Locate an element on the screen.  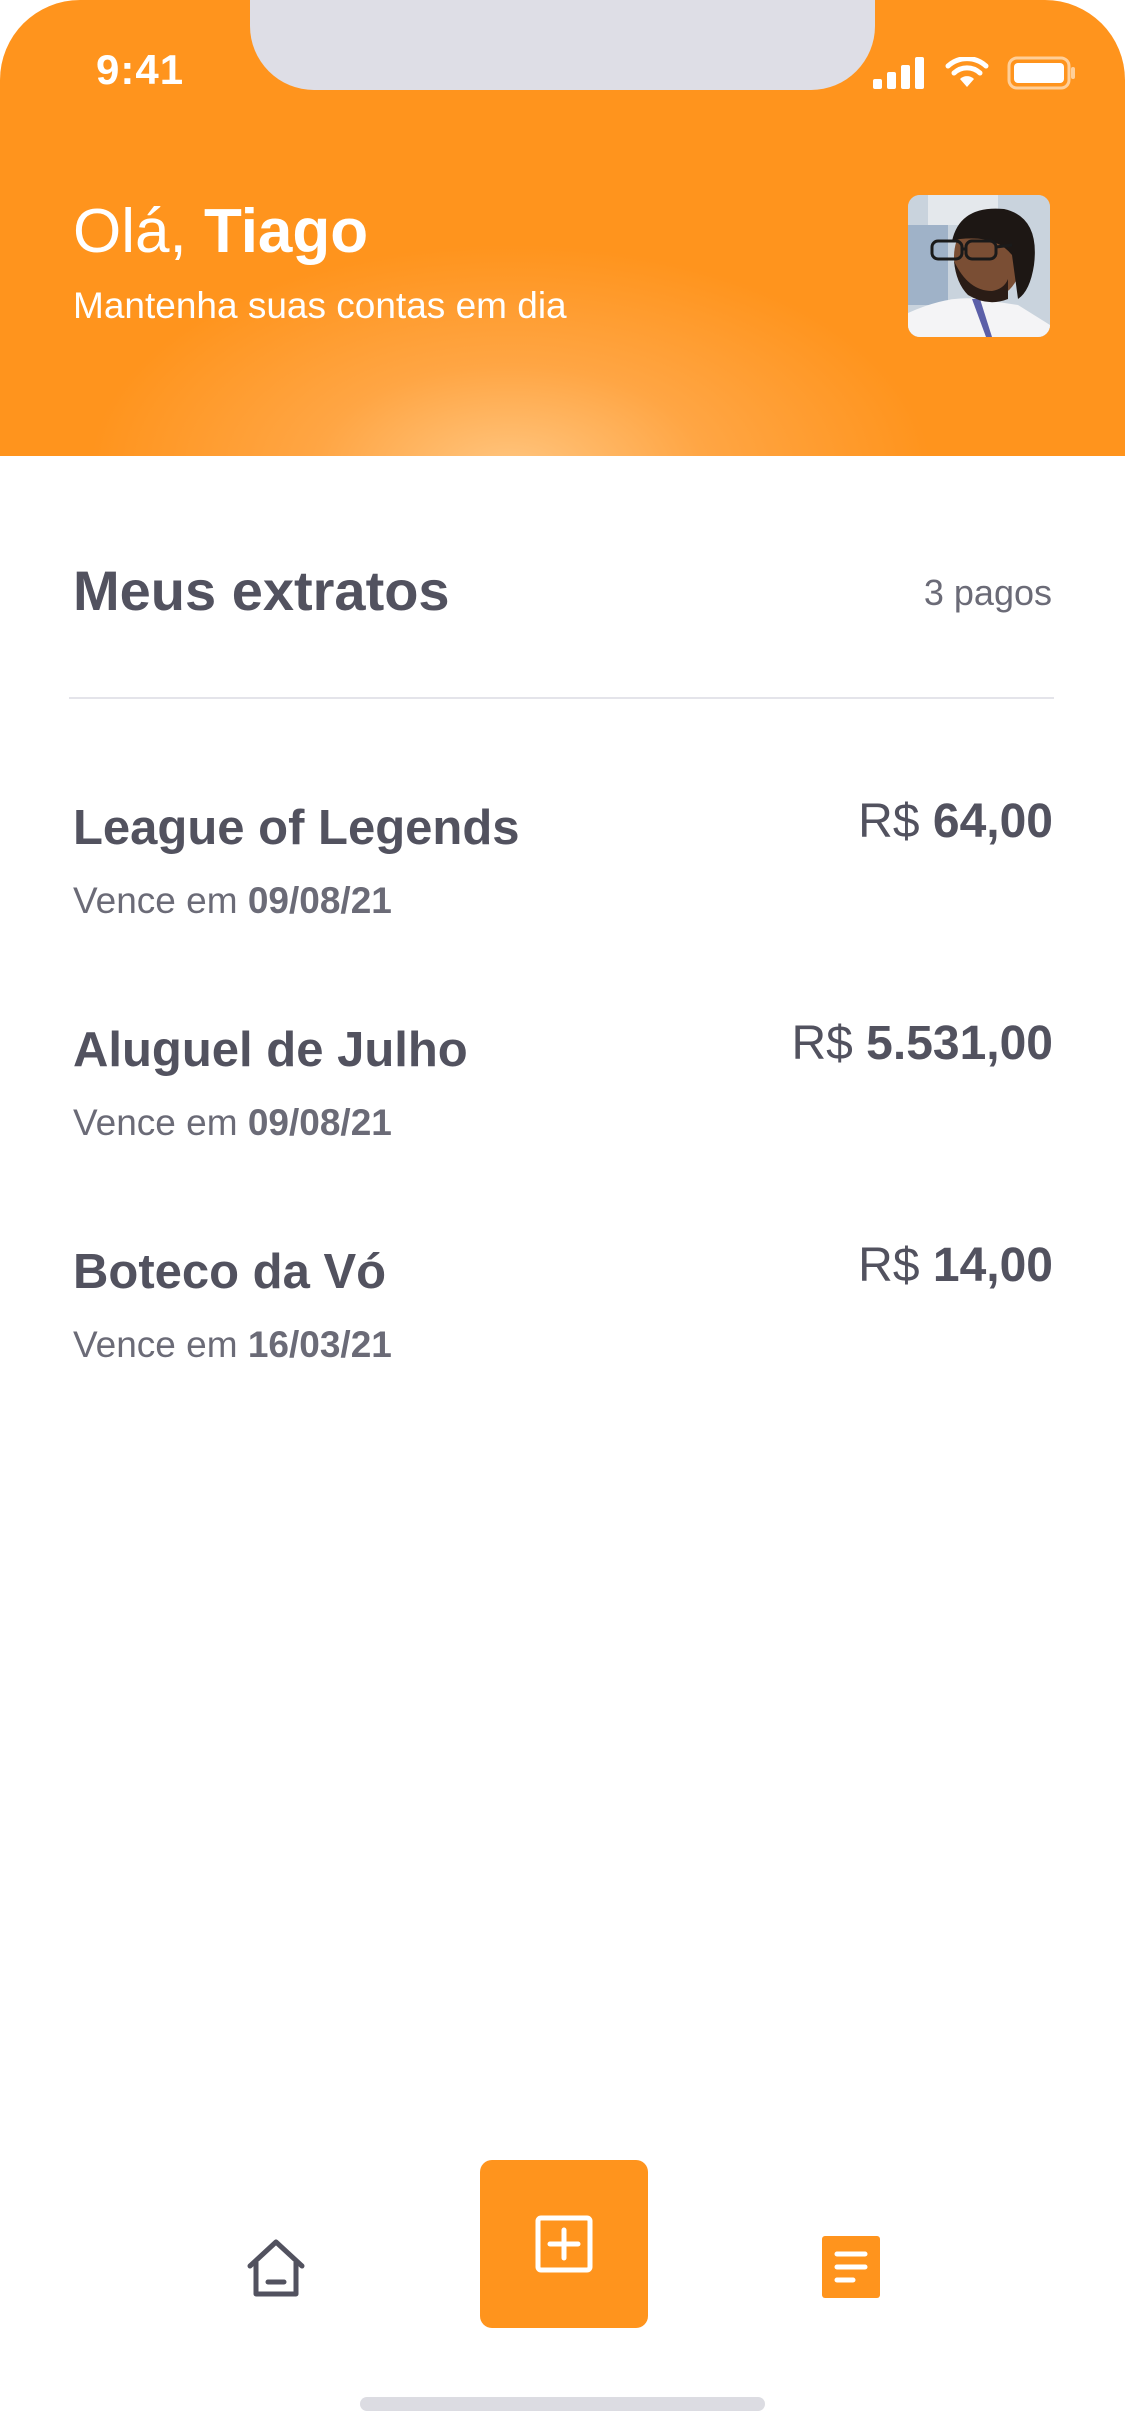
avatar-photo is located at coordinates (979, 266).